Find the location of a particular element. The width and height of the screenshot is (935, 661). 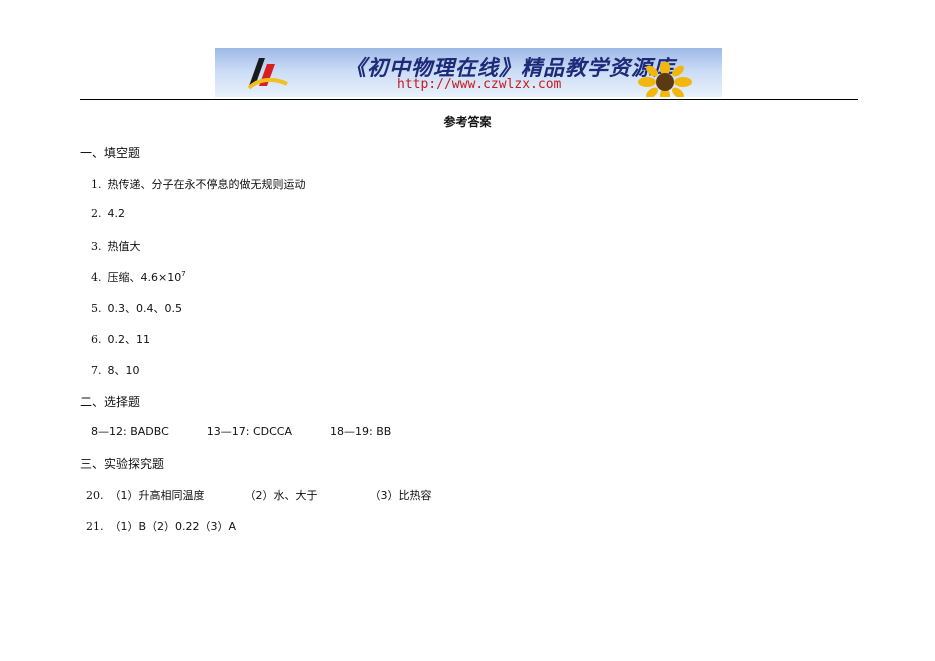

item-number: 2. is located at coordinates (96, 213).